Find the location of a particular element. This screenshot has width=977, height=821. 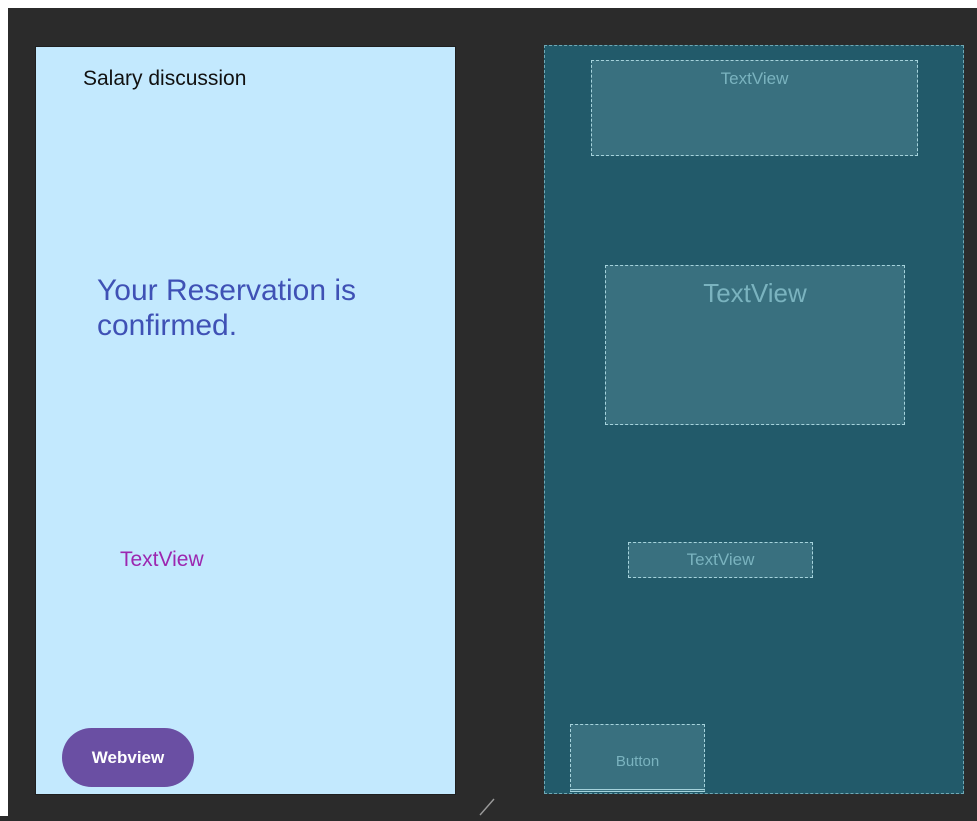

blueprint-textview-headline: TextView is located at coordinates (755, 345).